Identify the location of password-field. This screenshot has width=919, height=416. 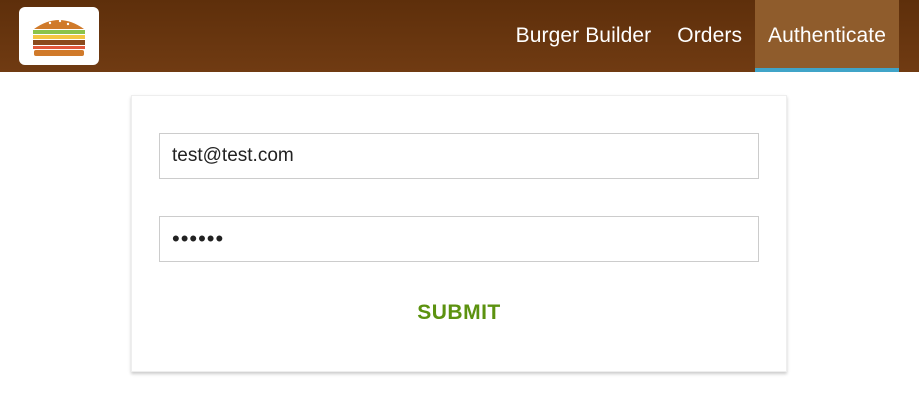
(459, 239).